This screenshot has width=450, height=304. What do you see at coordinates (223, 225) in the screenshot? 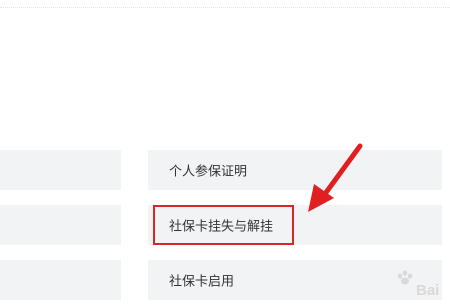
I see `highlight-box` at bounding box center [223, 225].